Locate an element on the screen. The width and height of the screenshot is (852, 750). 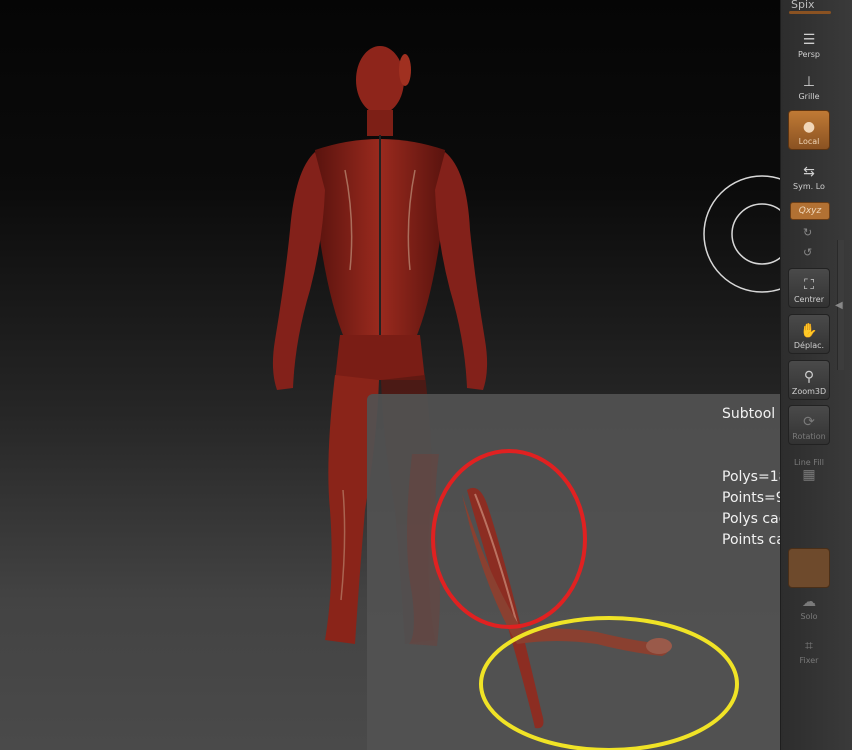
centrer-button: ⛶ Centrer is located at coordinates (809, 288).